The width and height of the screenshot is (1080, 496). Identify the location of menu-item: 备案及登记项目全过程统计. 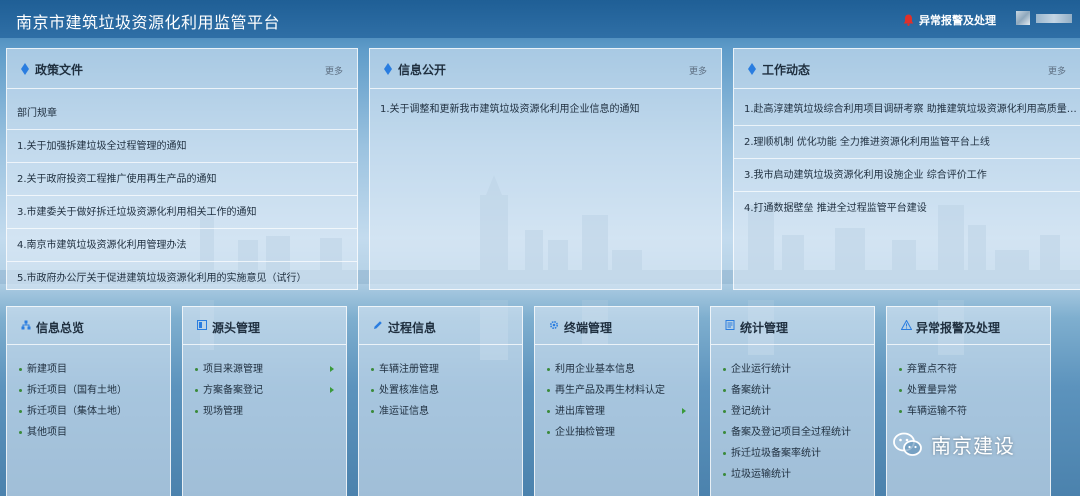
(792, 432).